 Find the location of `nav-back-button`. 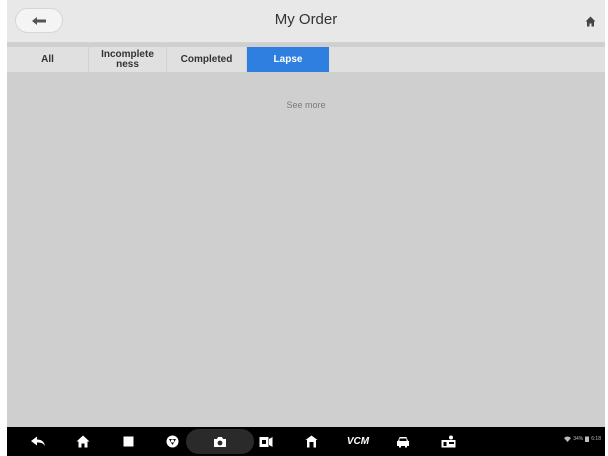

nav-back-button is located at coordinates (38, 441).